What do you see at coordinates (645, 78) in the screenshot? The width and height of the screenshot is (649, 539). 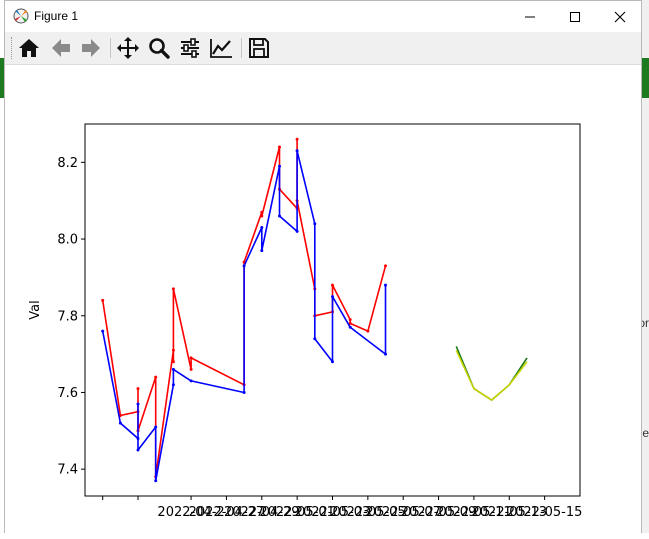 I see `background-app-strip-right` at bounding box center [645, 78].